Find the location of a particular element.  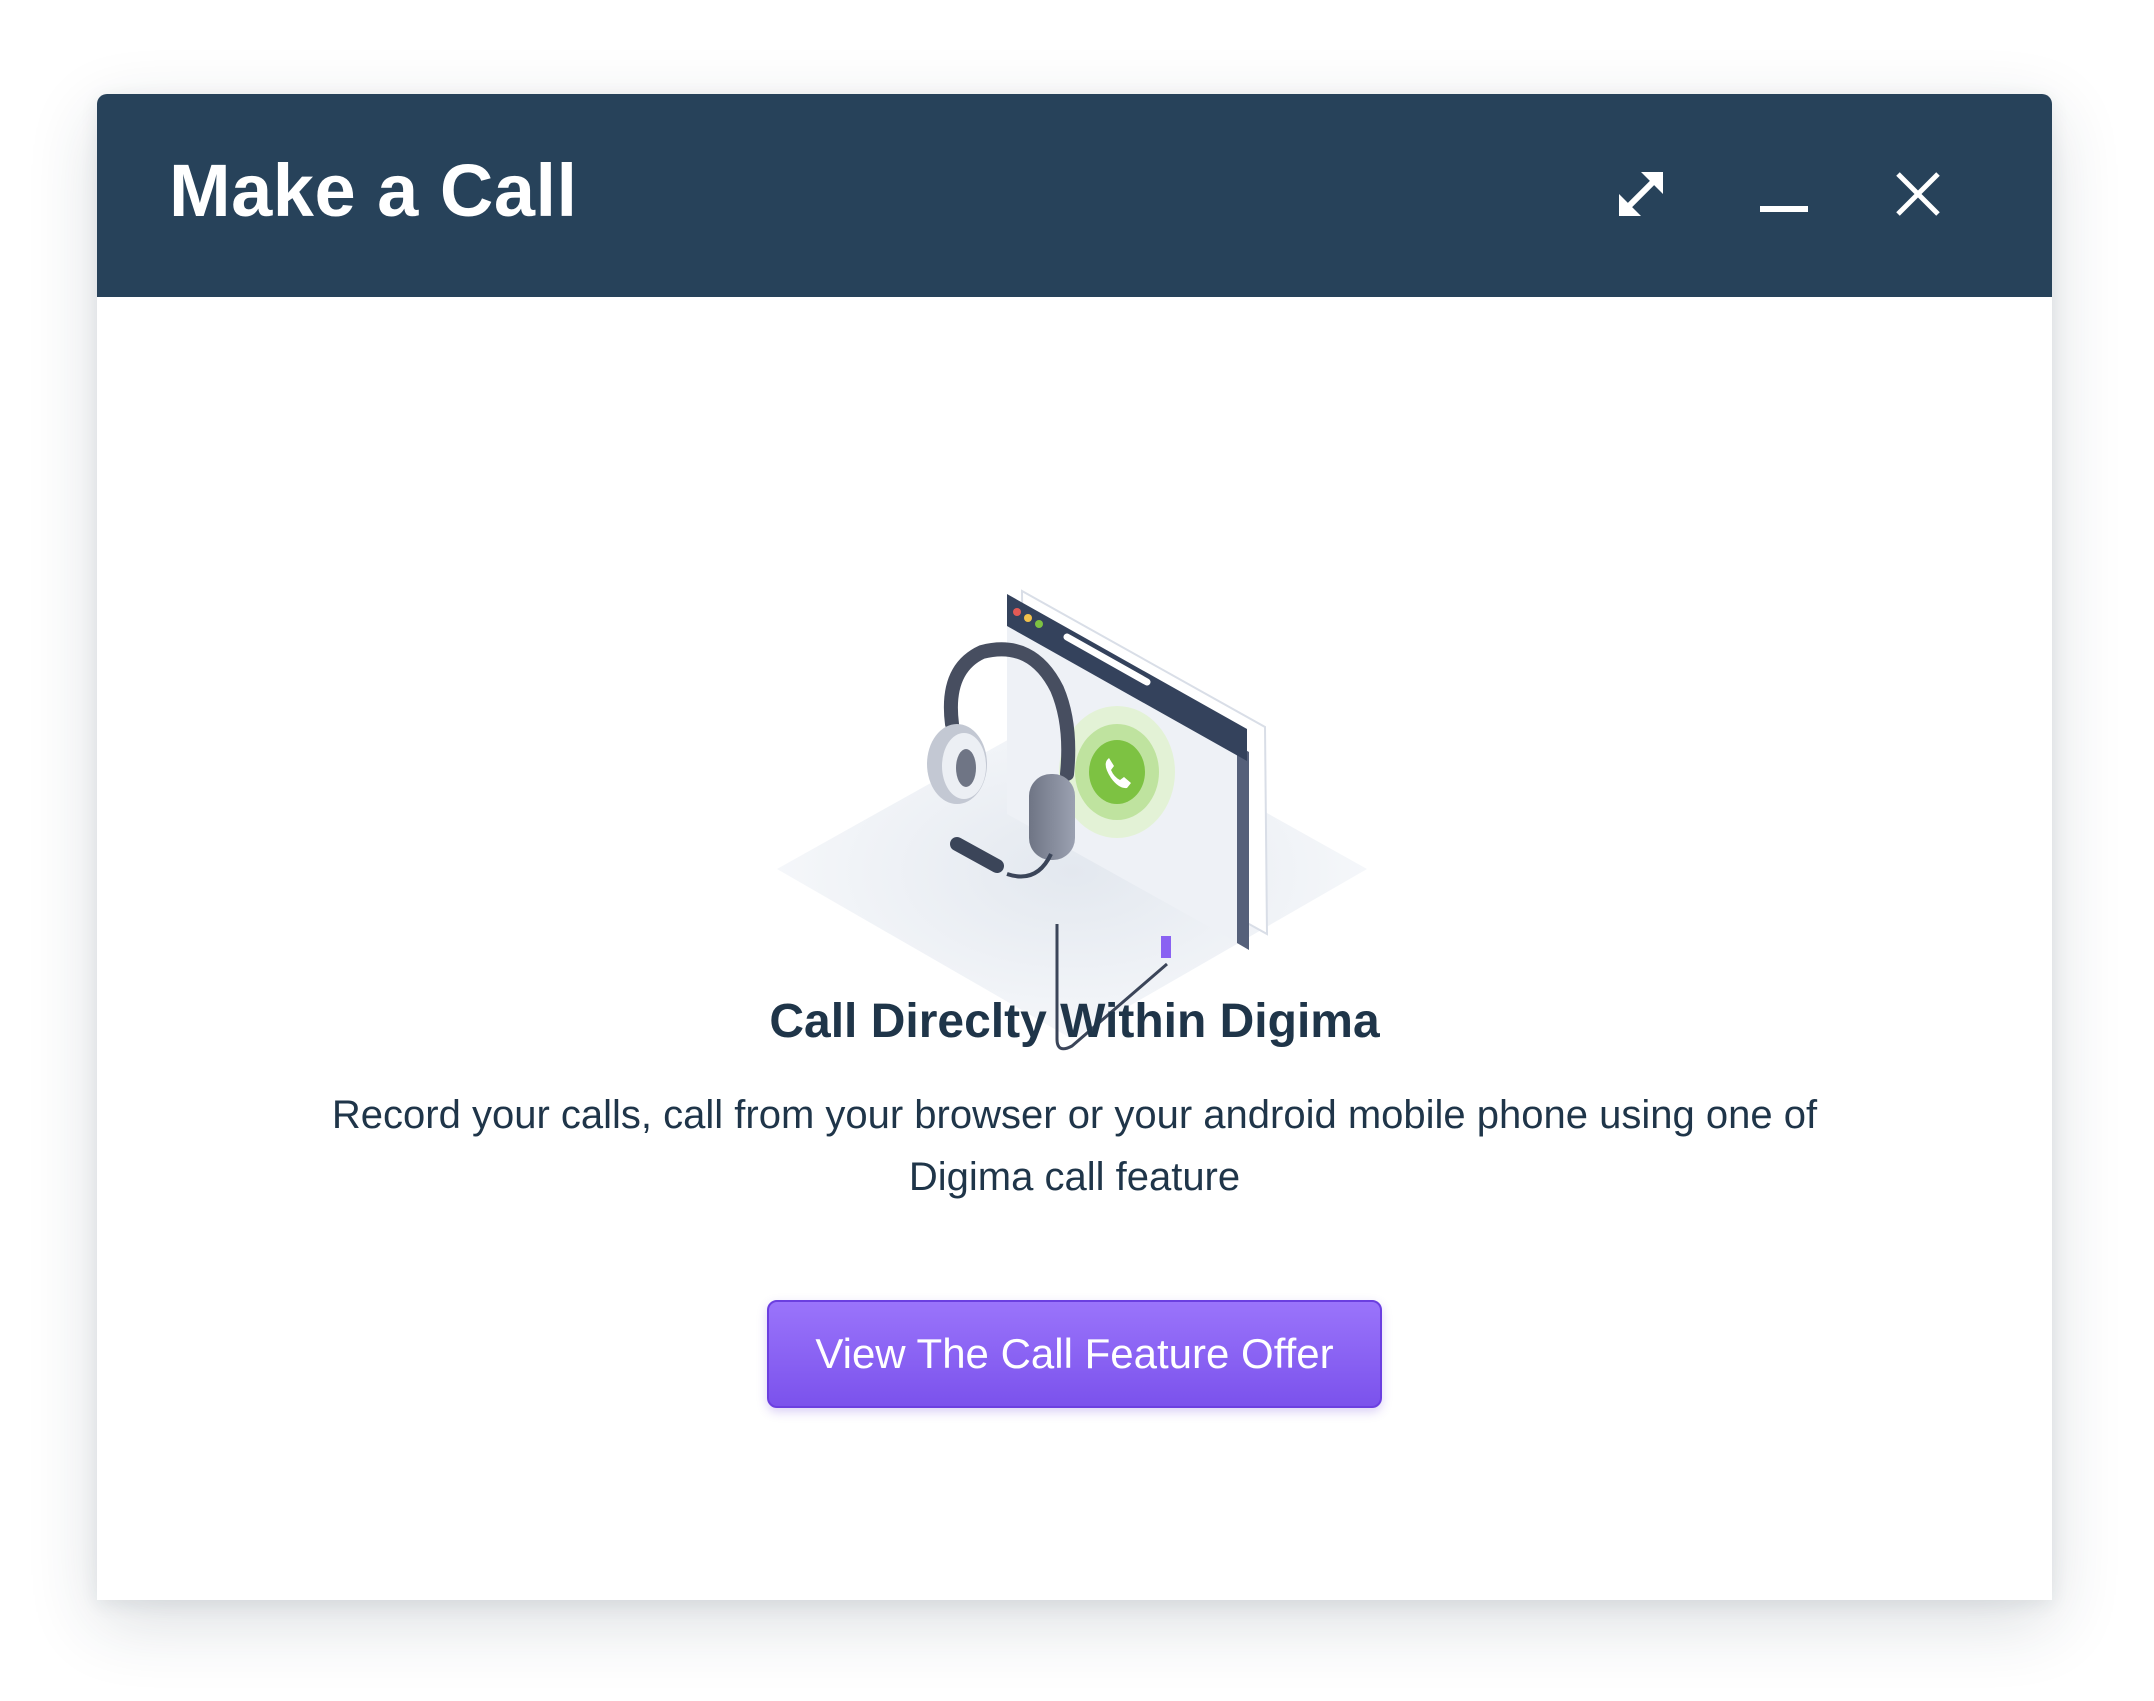

view-call-feature-offer-button: View The Call Feature Offer is located at coordinates (1074, 1354).